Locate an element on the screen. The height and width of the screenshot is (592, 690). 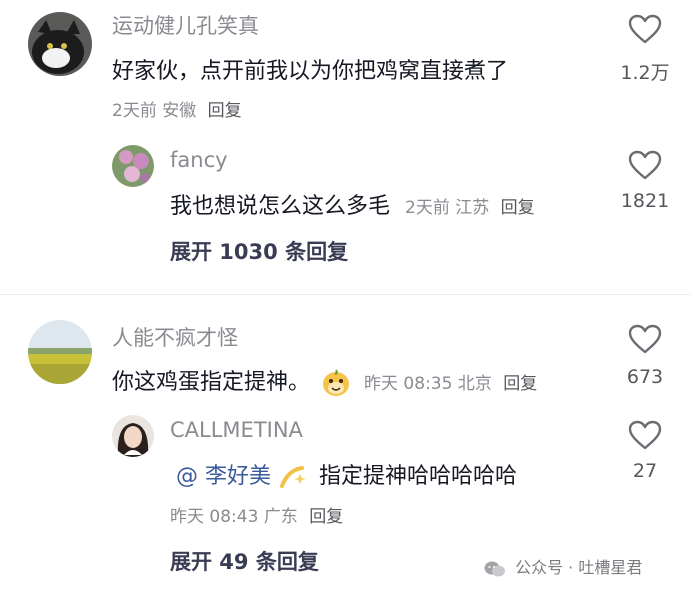
avatar-cat is located at coordinates (60, 44).